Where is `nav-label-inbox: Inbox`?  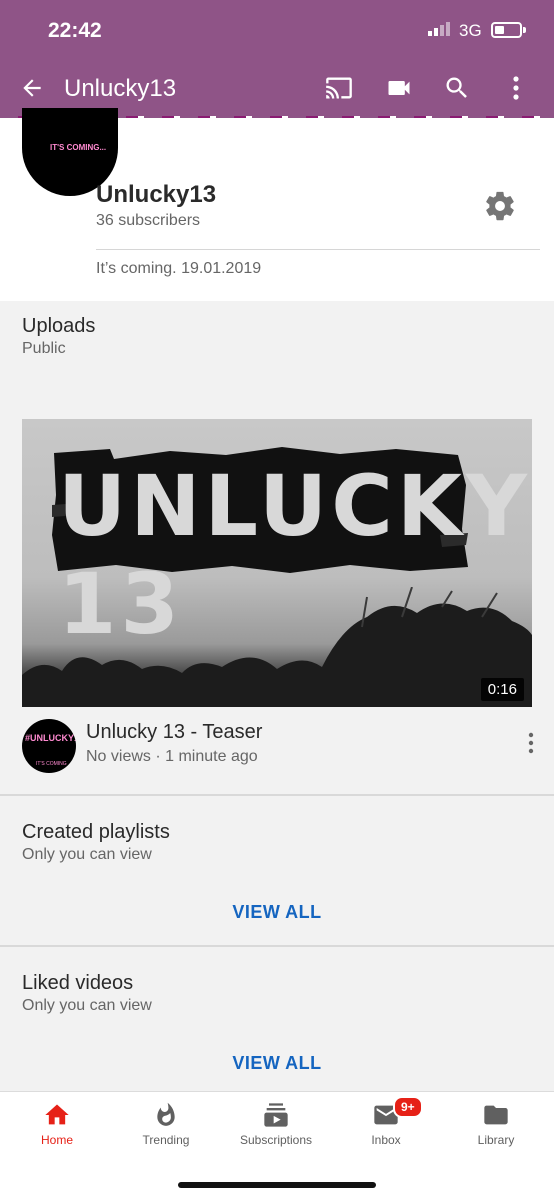 nav-label-inbox: Inbox is located at coordinates (386, 1140).